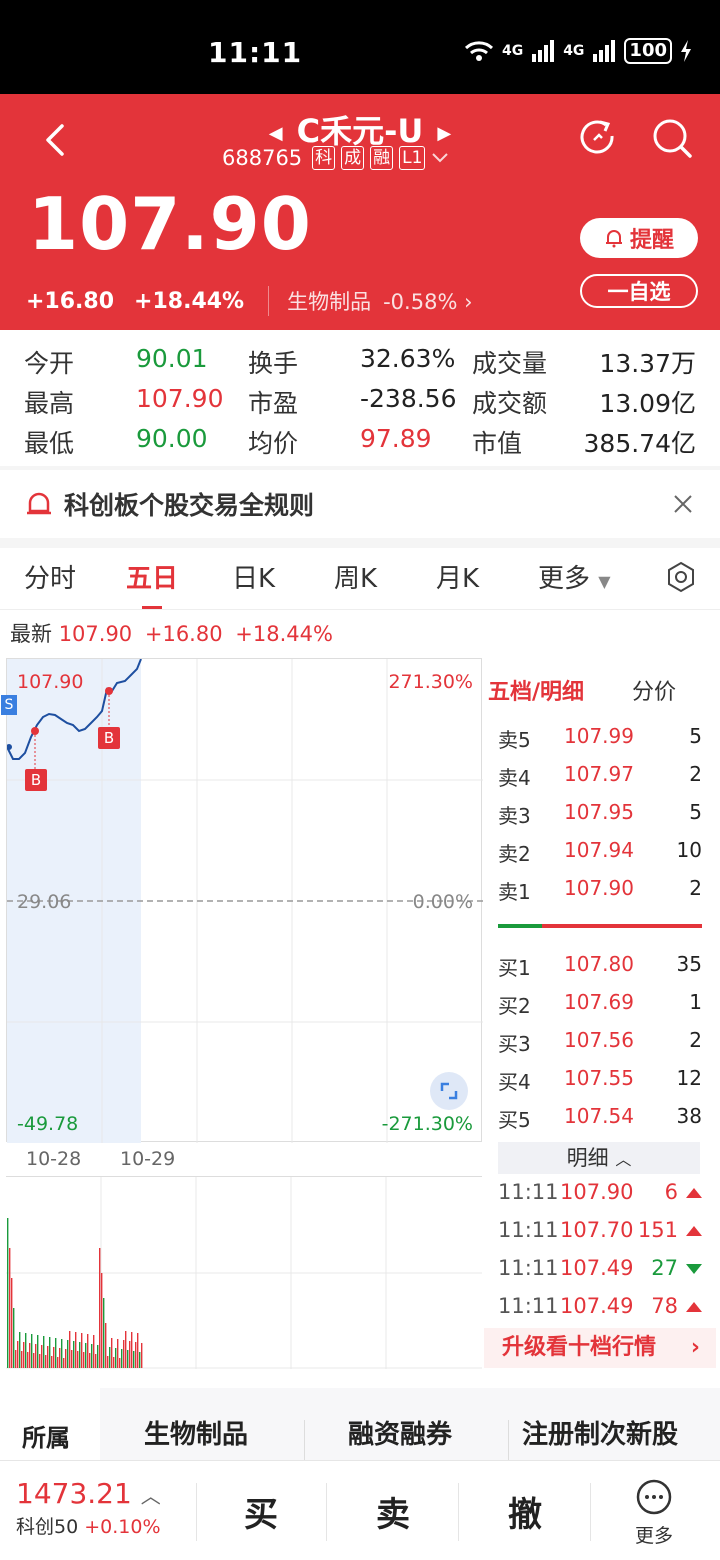 The height and width of the screenshot is (1560, 720). Describe the element at coordinates (587, 1158) in the screenshot. I see `detail-label: 明细` at that location.